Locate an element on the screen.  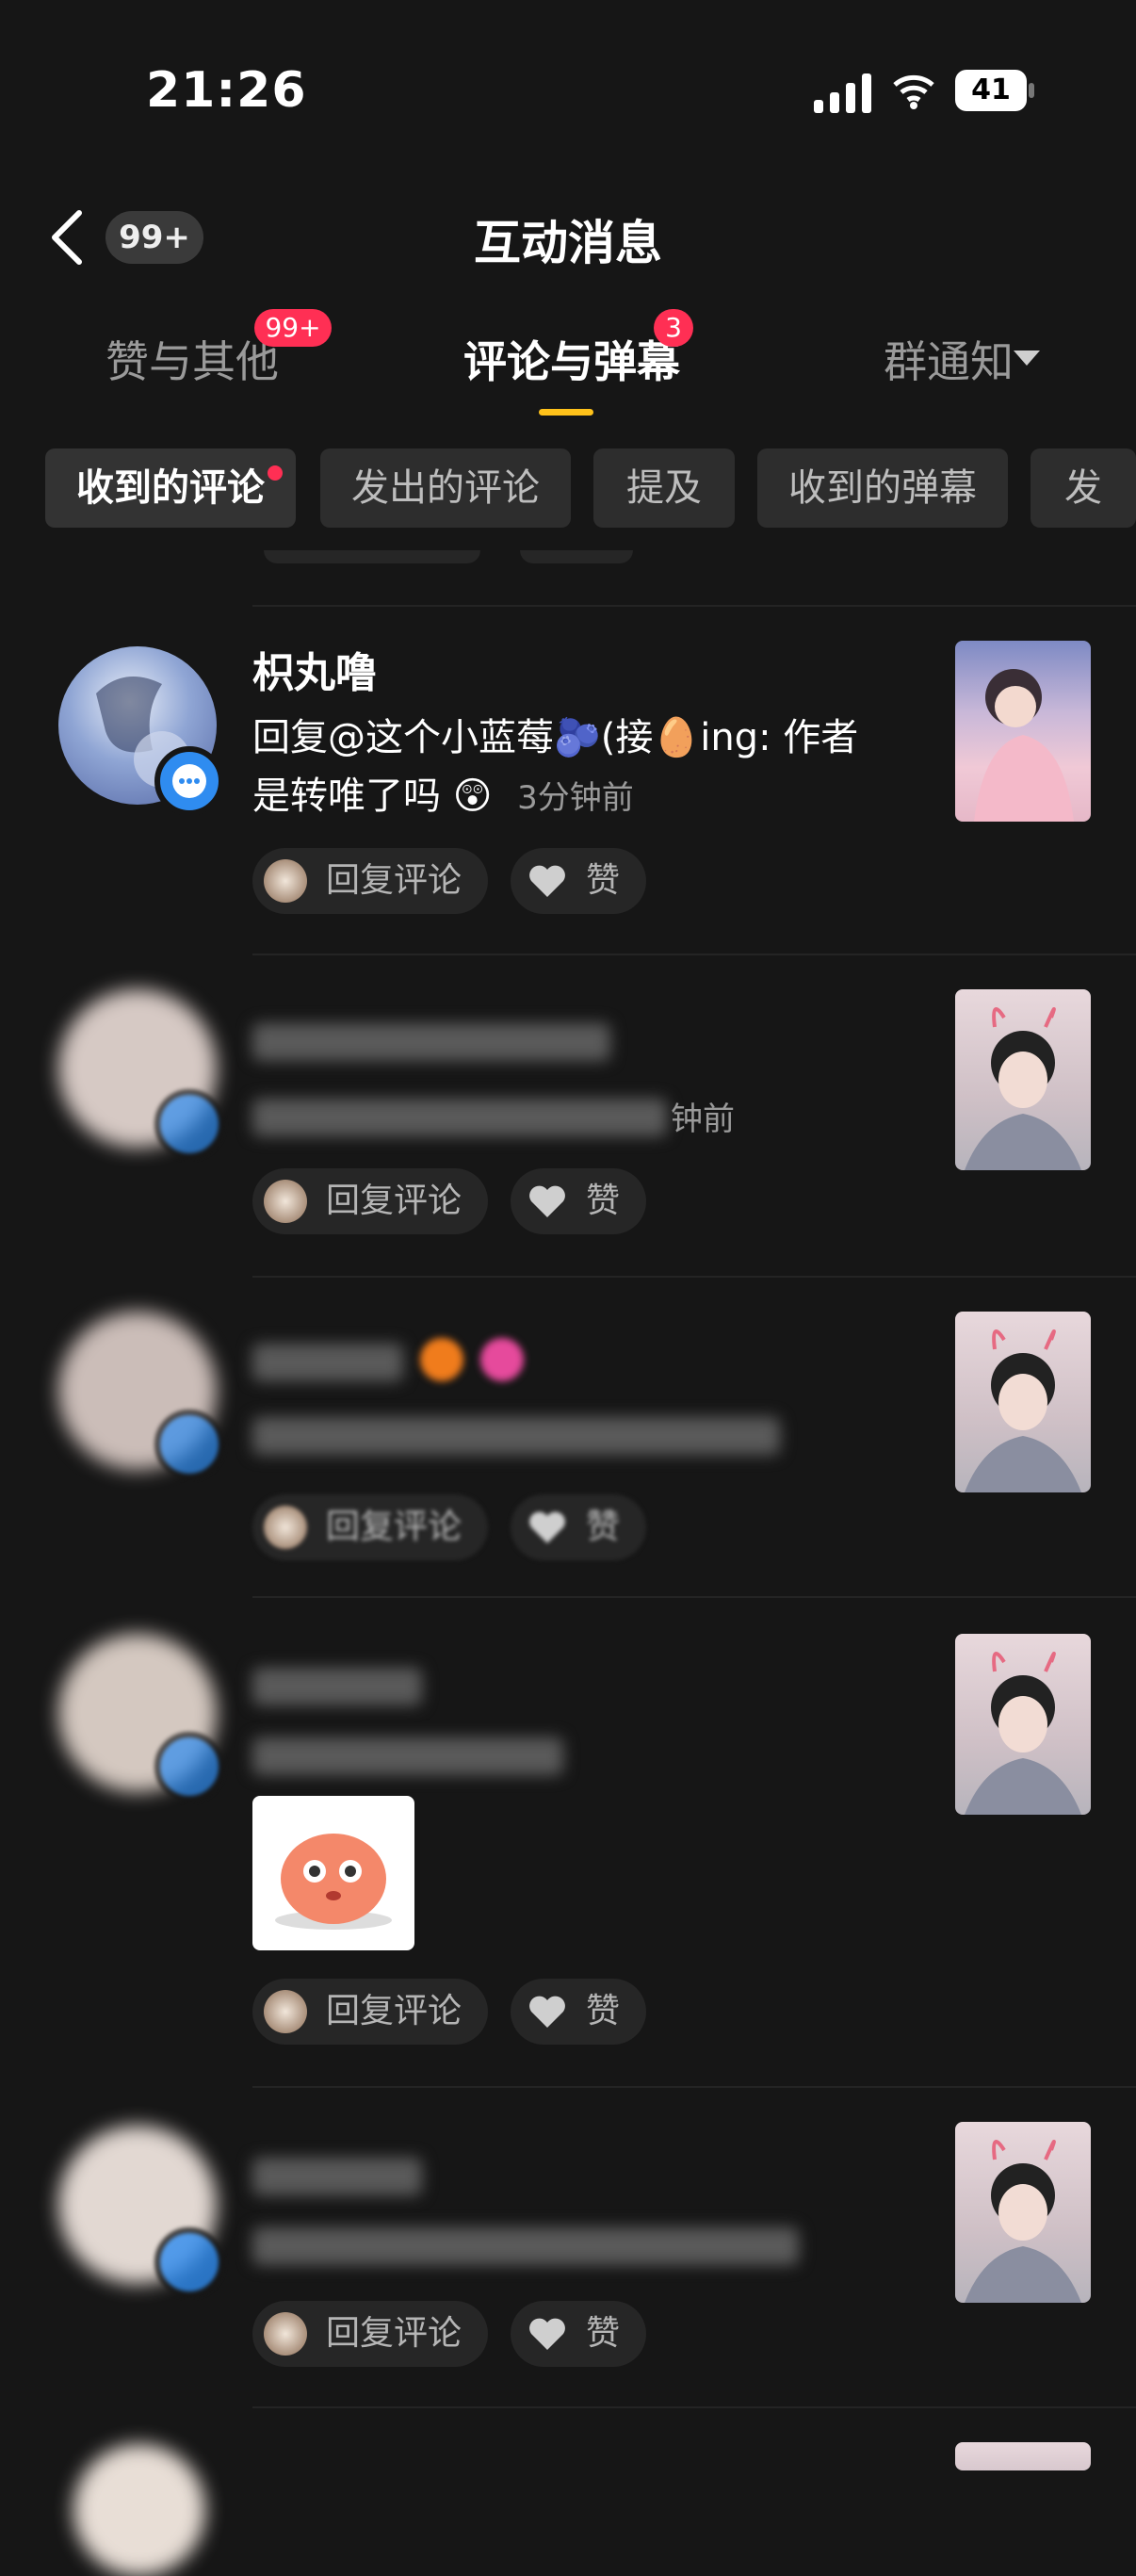
status-time: 21:26 is located at coordinates (227, 90).